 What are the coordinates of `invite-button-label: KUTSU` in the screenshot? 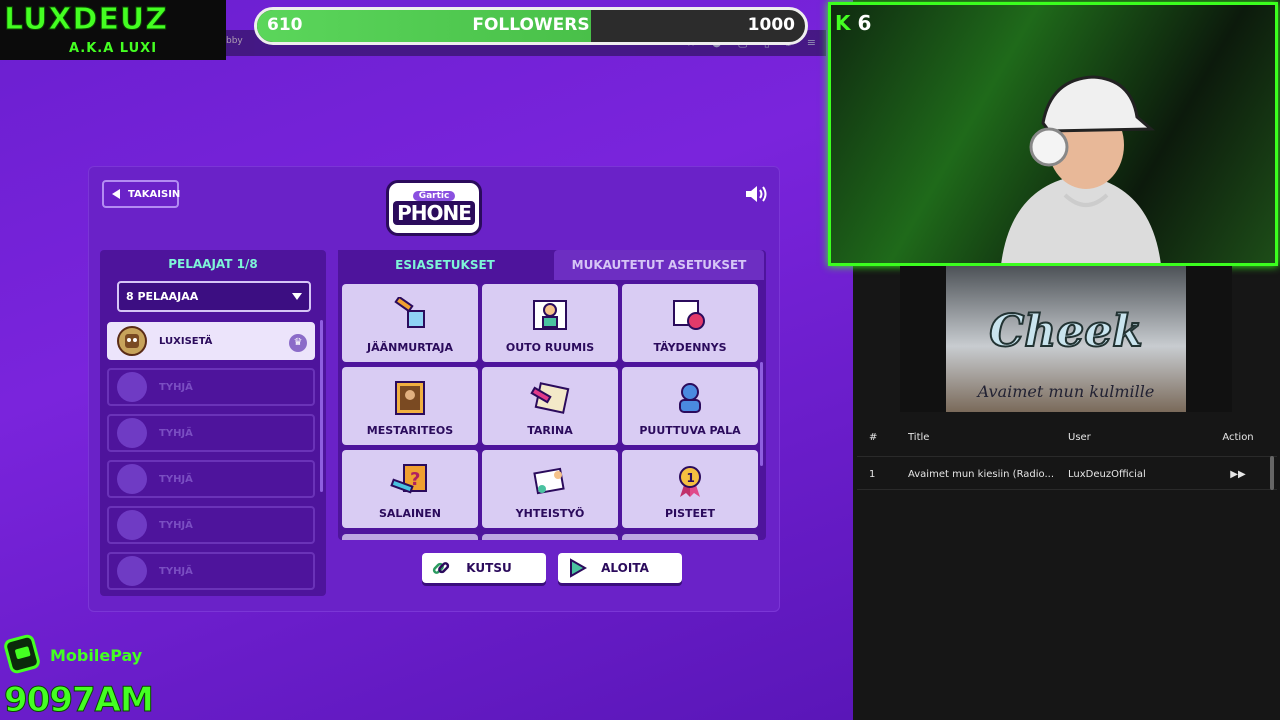 It's located at (489, 568).